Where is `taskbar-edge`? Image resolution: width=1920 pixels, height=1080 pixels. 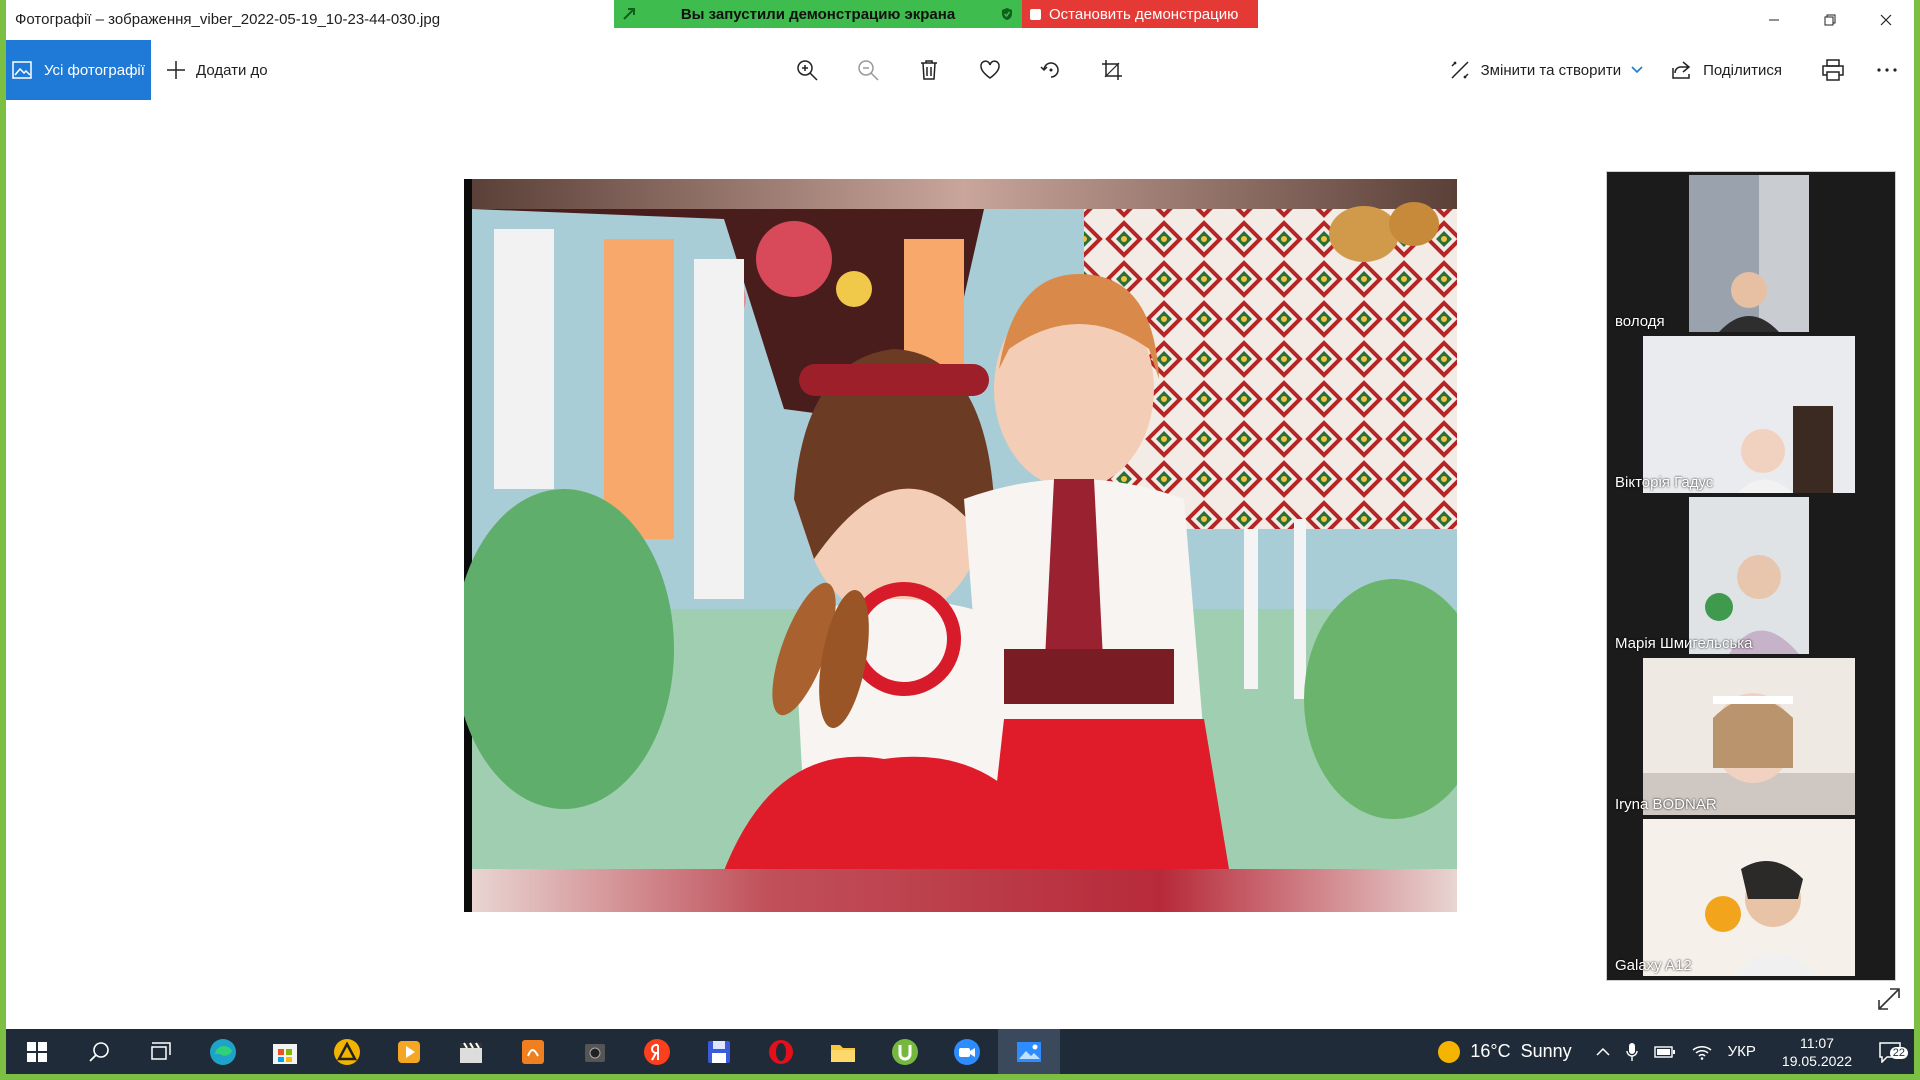 taskbar-edge is located at coordinates (223, 1051).